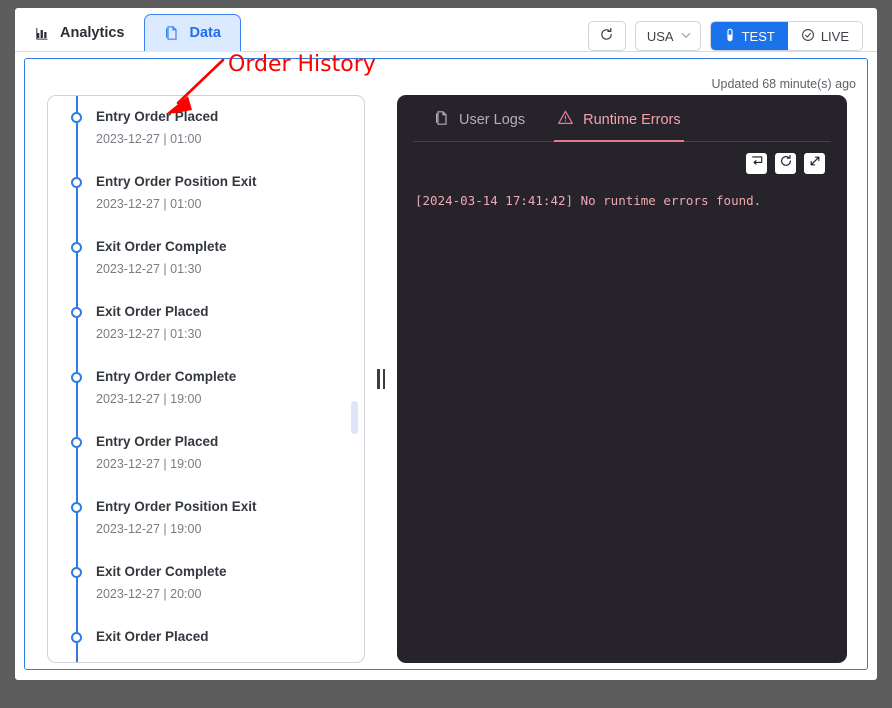  Describe the element at coordinates (565, 119) in the screenshot. I see `warning-triangle-icon` at that location.